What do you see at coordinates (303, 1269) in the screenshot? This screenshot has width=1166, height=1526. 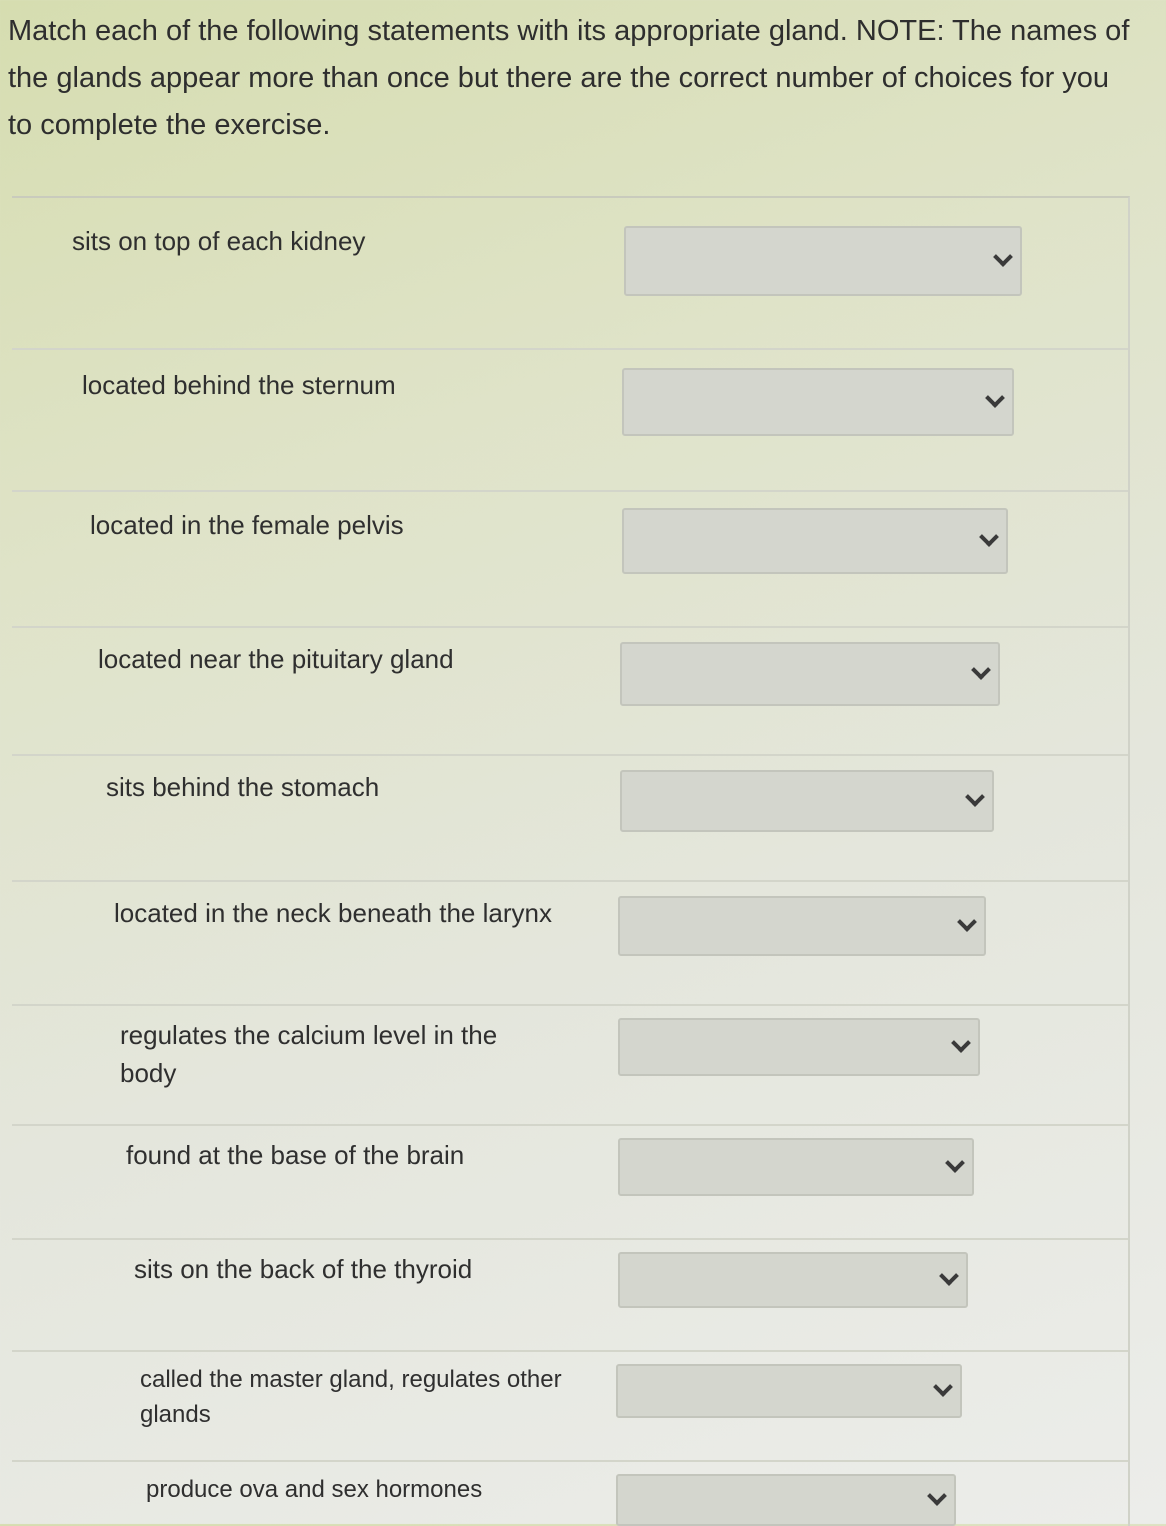 I see `statement-label: sits on the back of the thyroid` at bounding box center [303, 1269].